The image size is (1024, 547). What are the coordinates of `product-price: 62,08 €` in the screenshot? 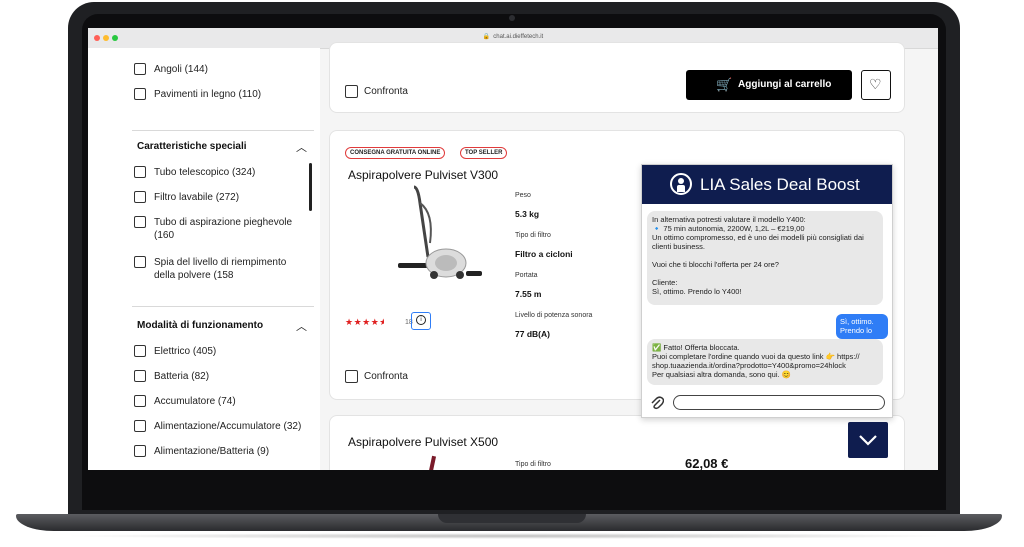 It's located at (707, 463).